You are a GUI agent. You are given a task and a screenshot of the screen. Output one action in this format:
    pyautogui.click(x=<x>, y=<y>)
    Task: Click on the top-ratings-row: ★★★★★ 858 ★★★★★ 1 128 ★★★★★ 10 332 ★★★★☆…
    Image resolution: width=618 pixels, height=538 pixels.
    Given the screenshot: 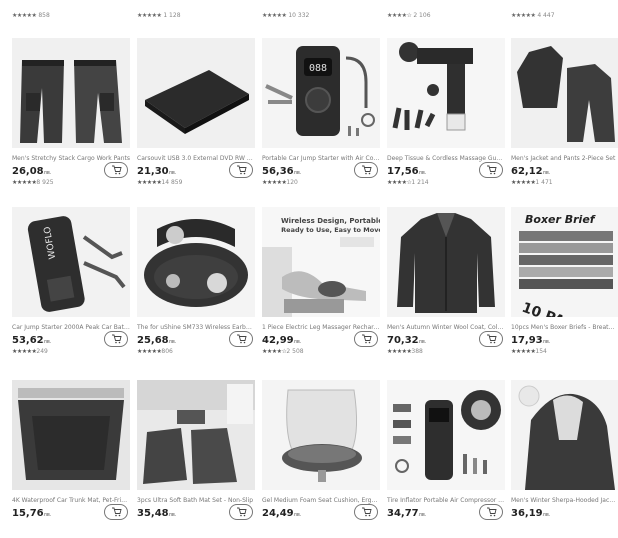 What is the action you would take?
    pyautogui.click(x=309, y=12)
    